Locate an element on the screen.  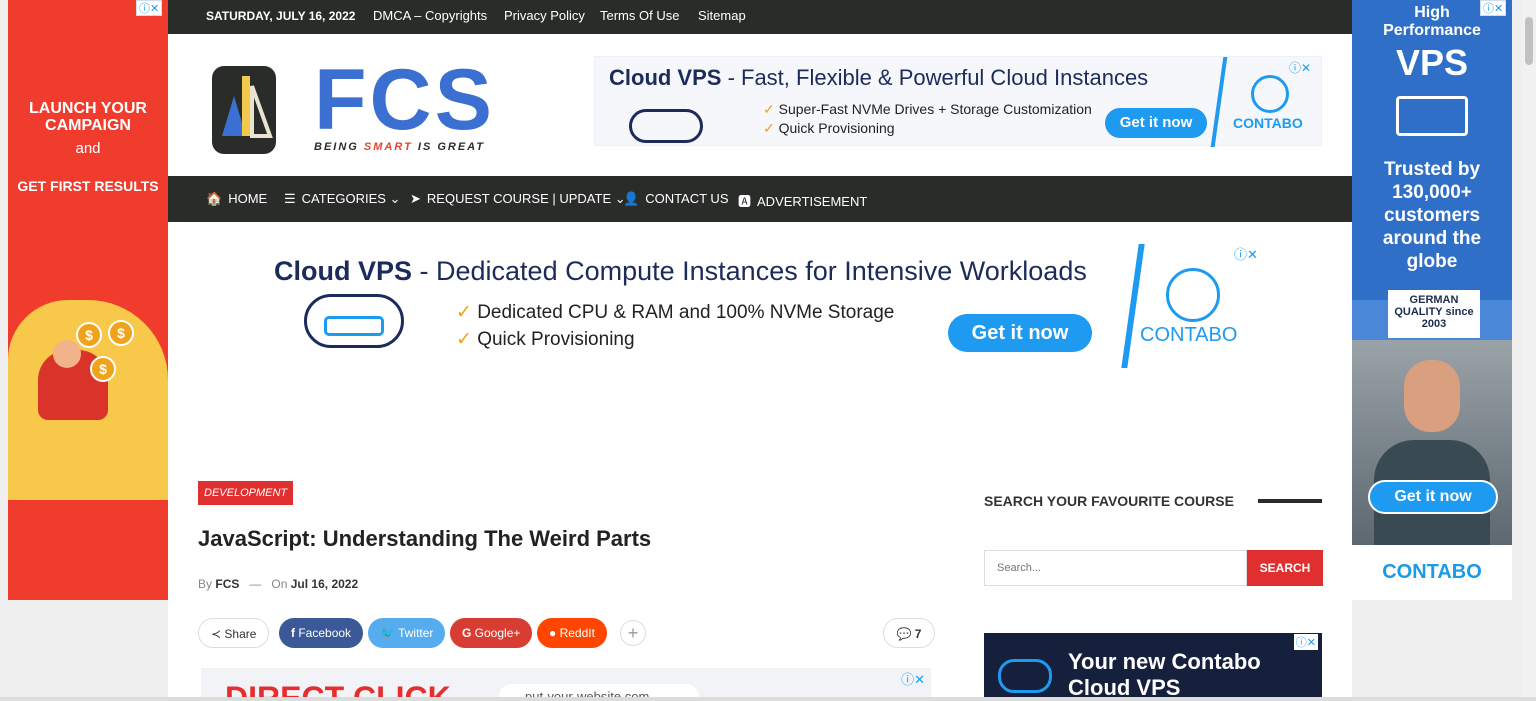
advertisement-icon: 🅰 is located at coordinates (745, 201).